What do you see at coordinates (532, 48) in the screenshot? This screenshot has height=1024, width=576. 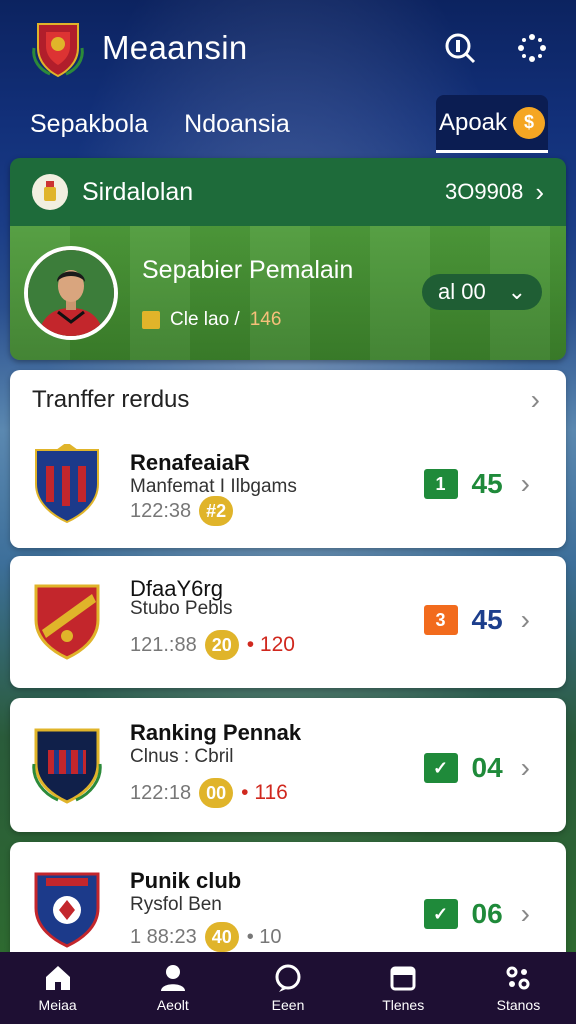 I see `settings-icon` at bounding box center [532, 48].